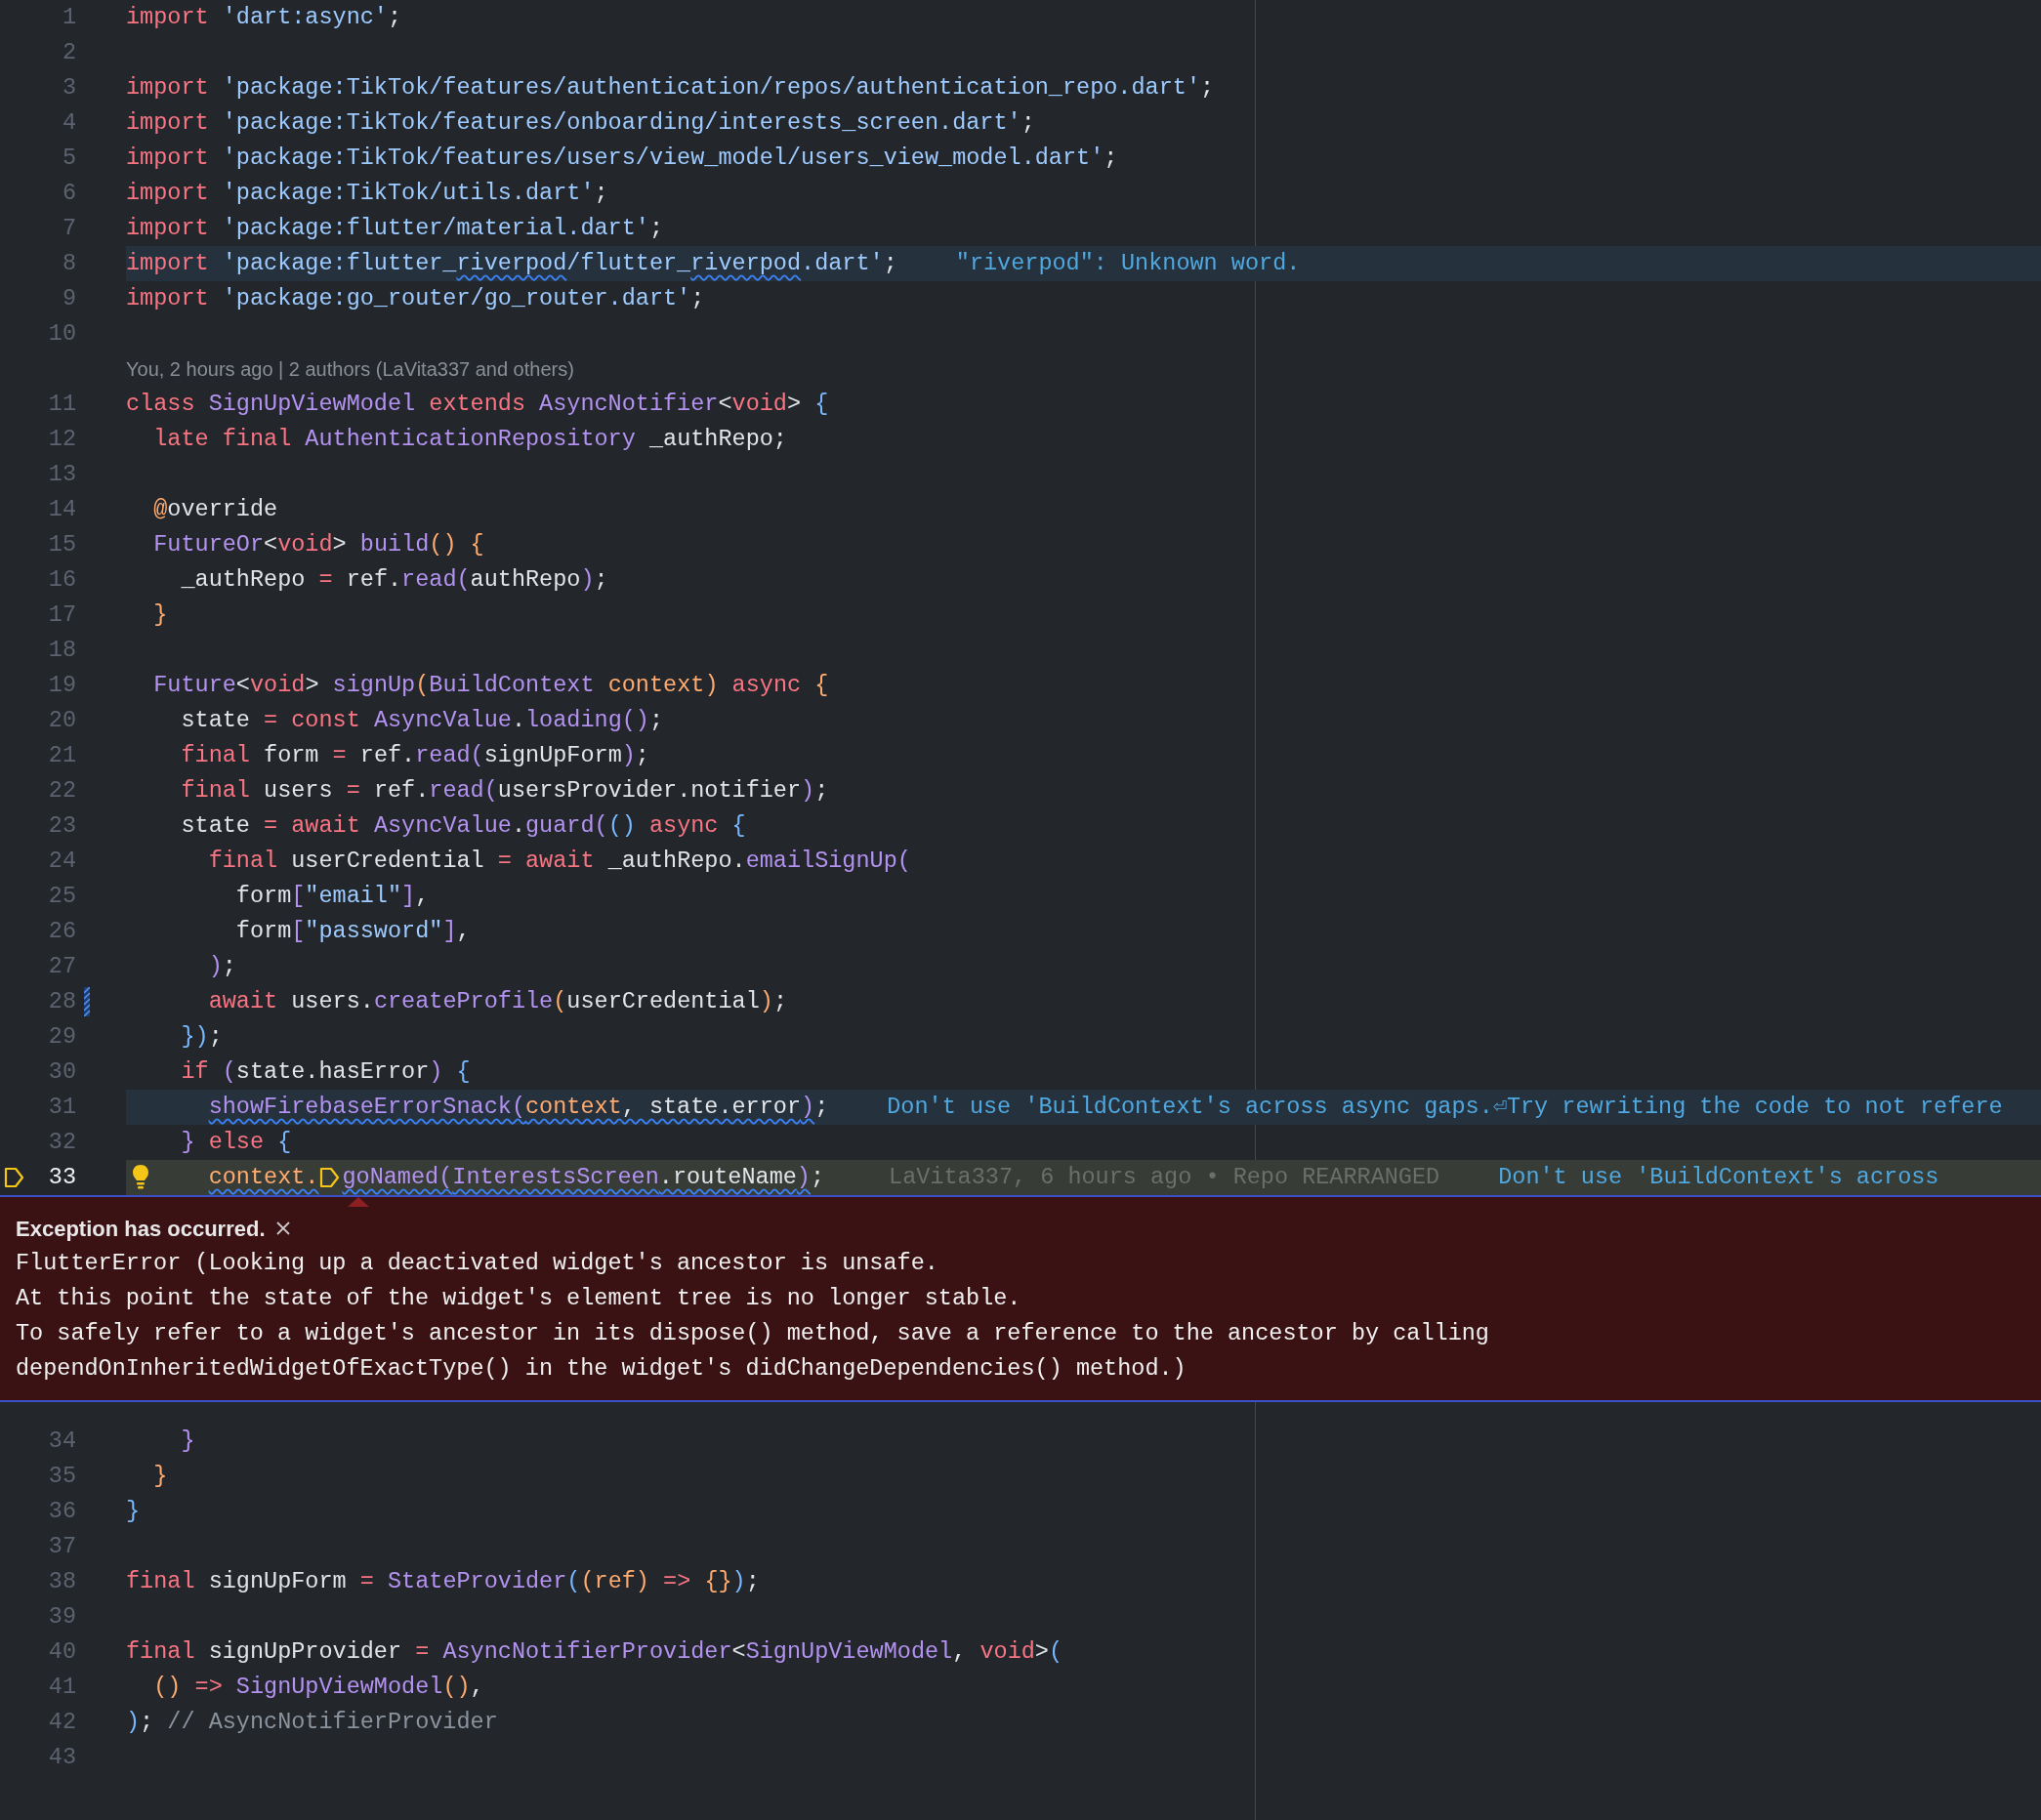 Image resolution: width=2041 pixels, height=1820 pixels. I want to click on line-number: 42, so click(62, 1723).